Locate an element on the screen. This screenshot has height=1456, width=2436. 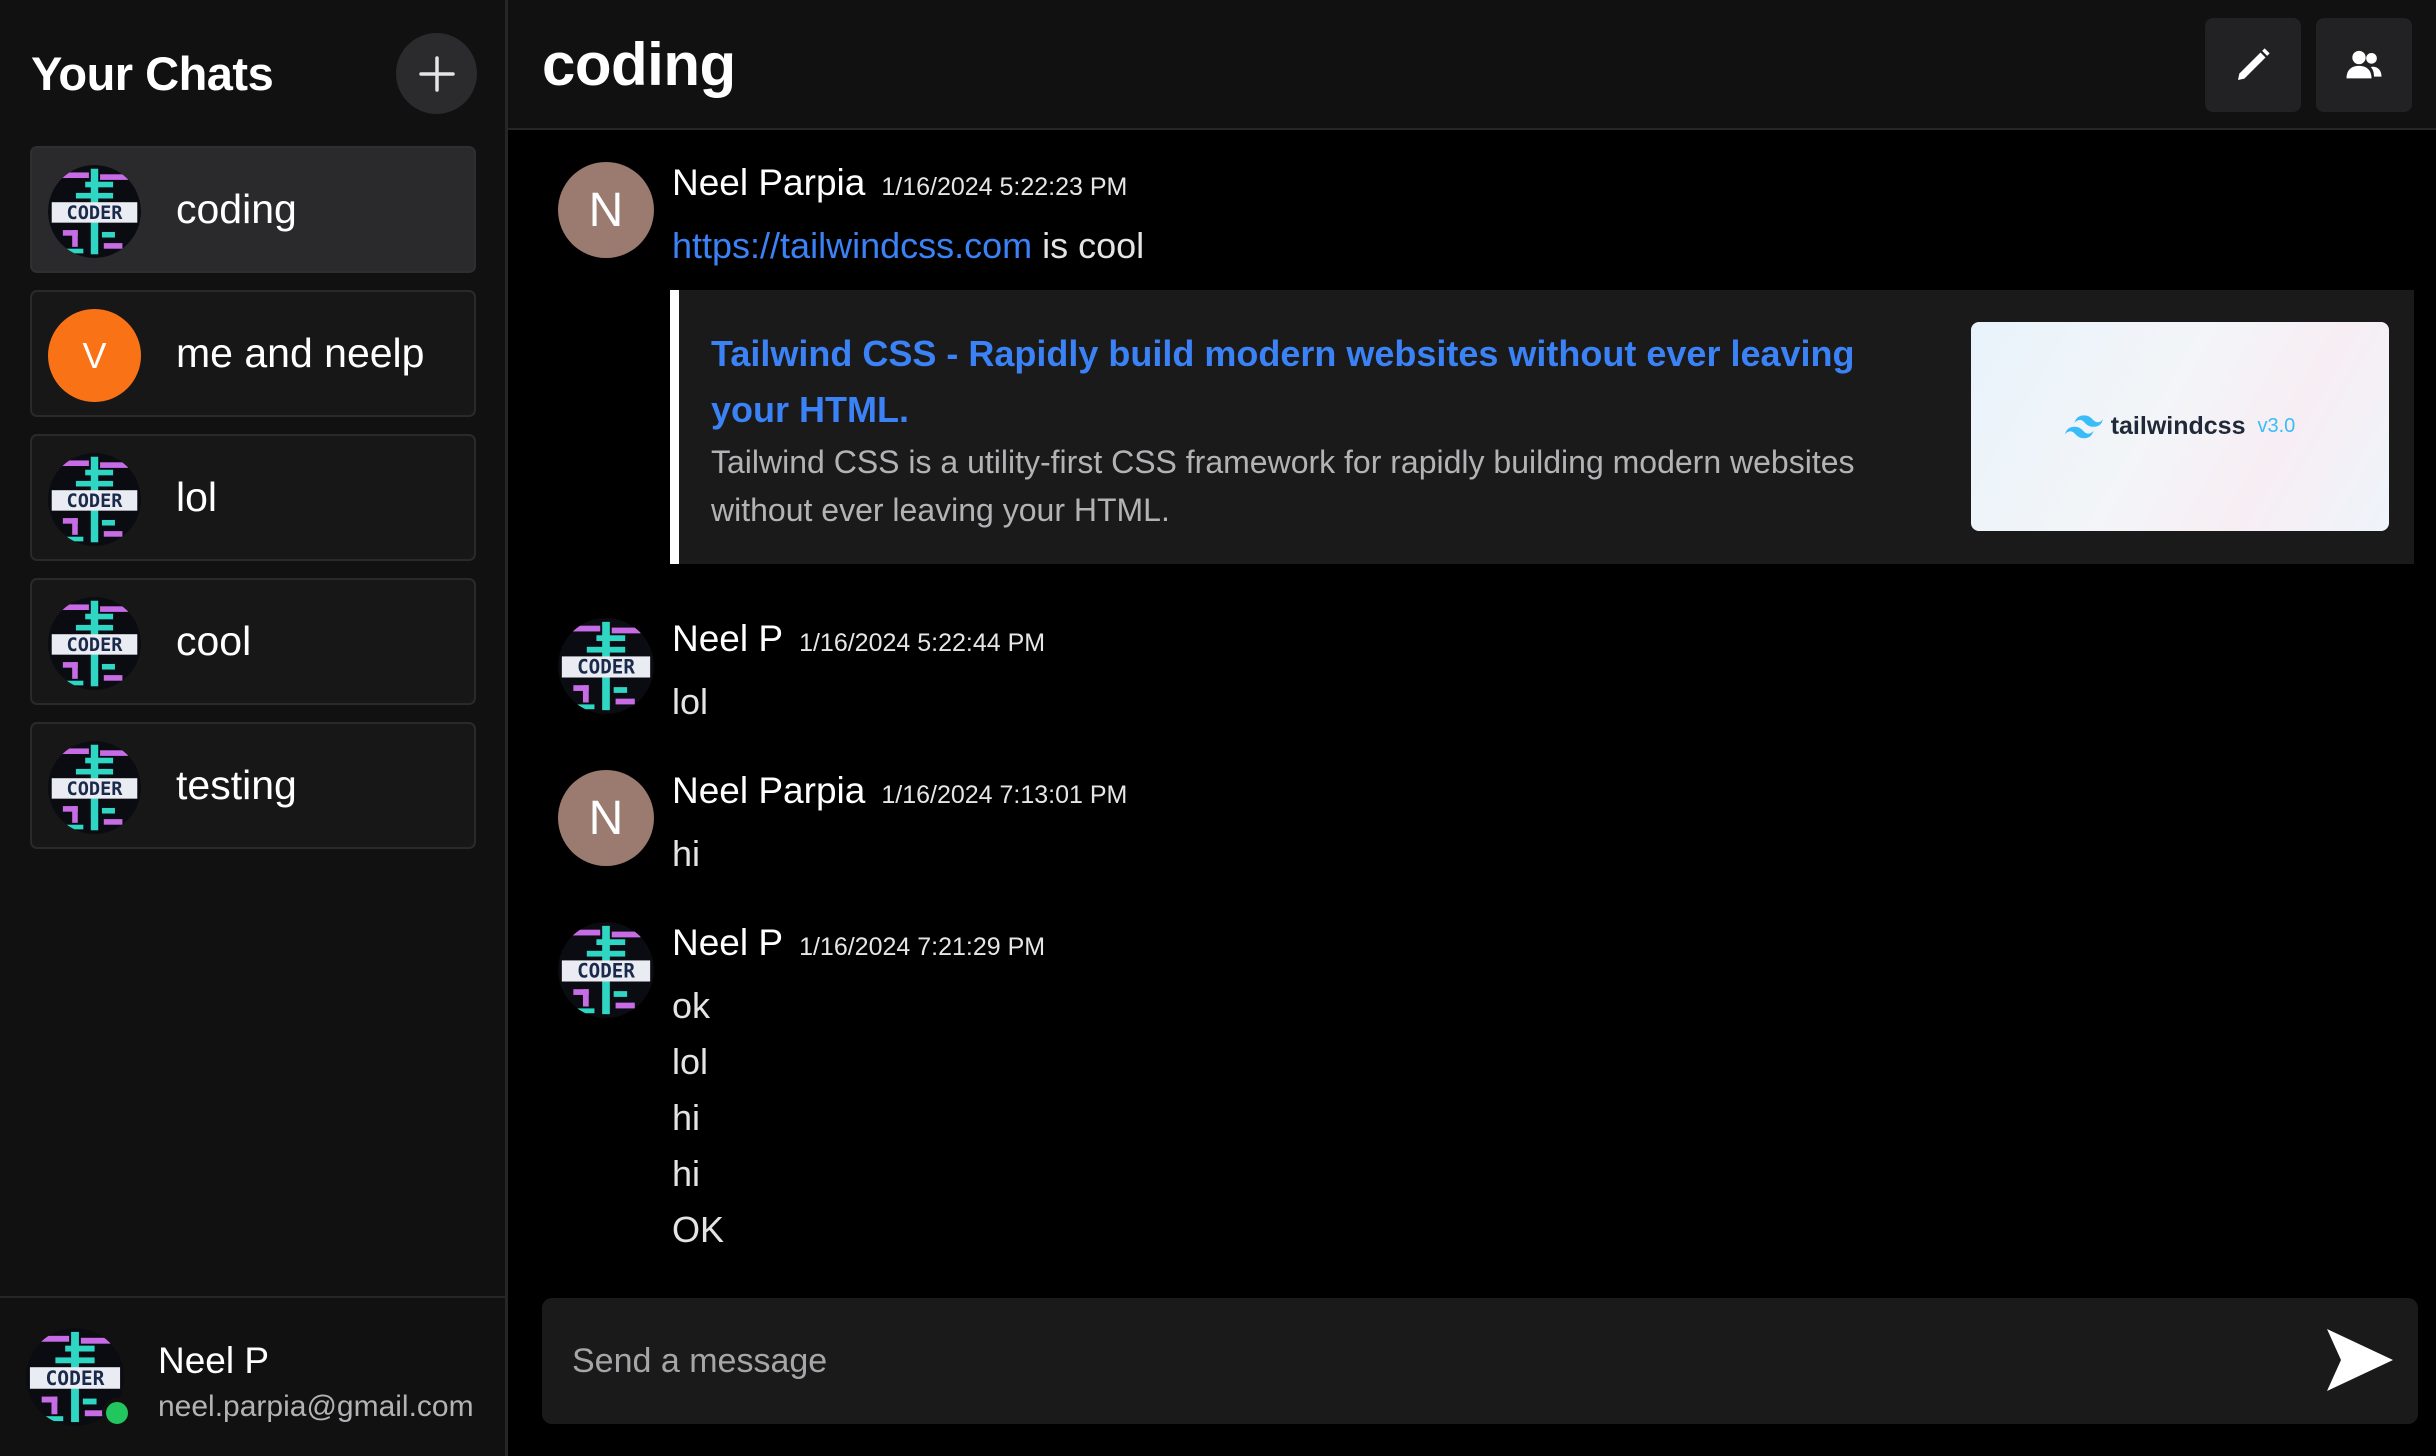
chat-item-name: cool is located at coordinates (214, 641).